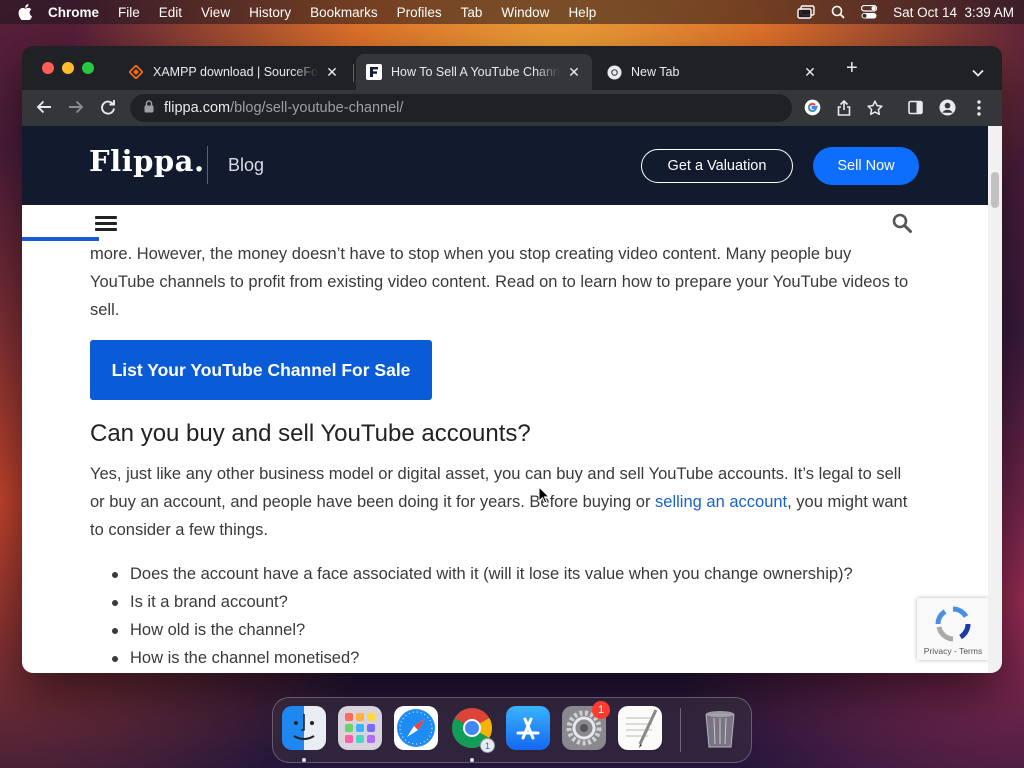 The width and height of the screenshot is (1024, 768). I want to click on chrome-menu-kebab-icon, so click(979, 110).